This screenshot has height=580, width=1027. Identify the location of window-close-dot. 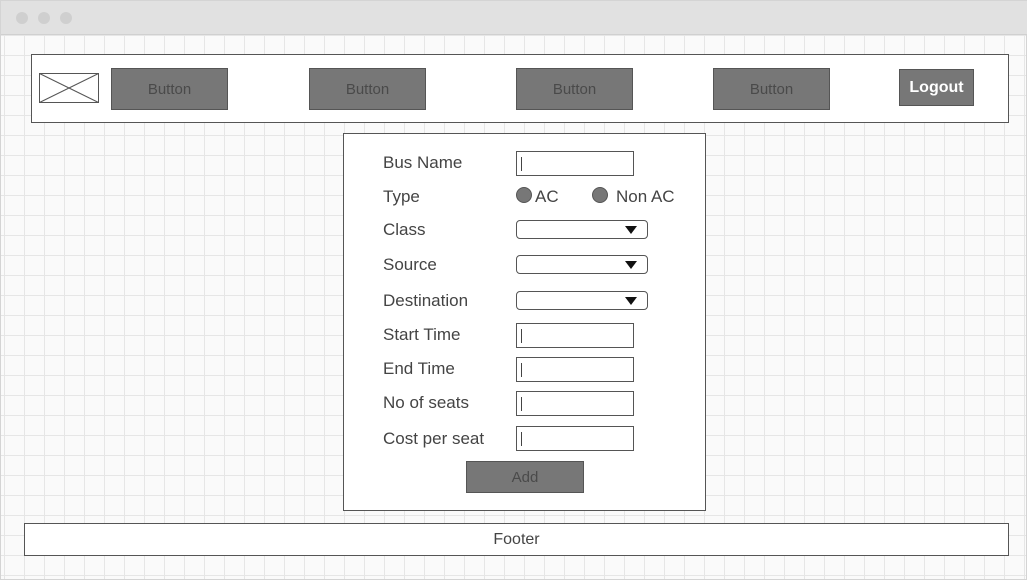
(22, 18).